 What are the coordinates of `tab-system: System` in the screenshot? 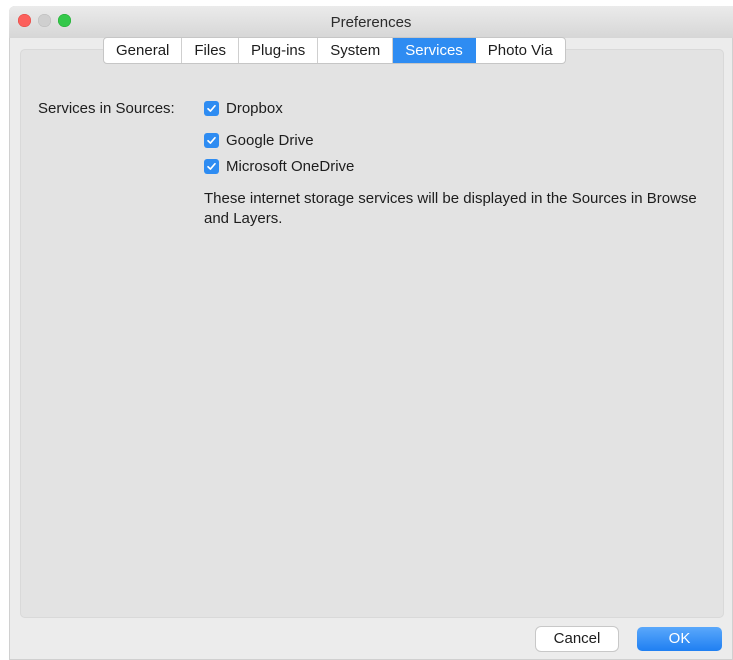 It's located at (356, 50).